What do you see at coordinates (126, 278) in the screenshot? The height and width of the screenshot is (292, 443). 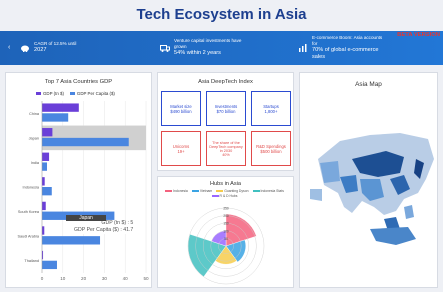 I see `x-tick-label: 40` at bounding box center [126, 278].